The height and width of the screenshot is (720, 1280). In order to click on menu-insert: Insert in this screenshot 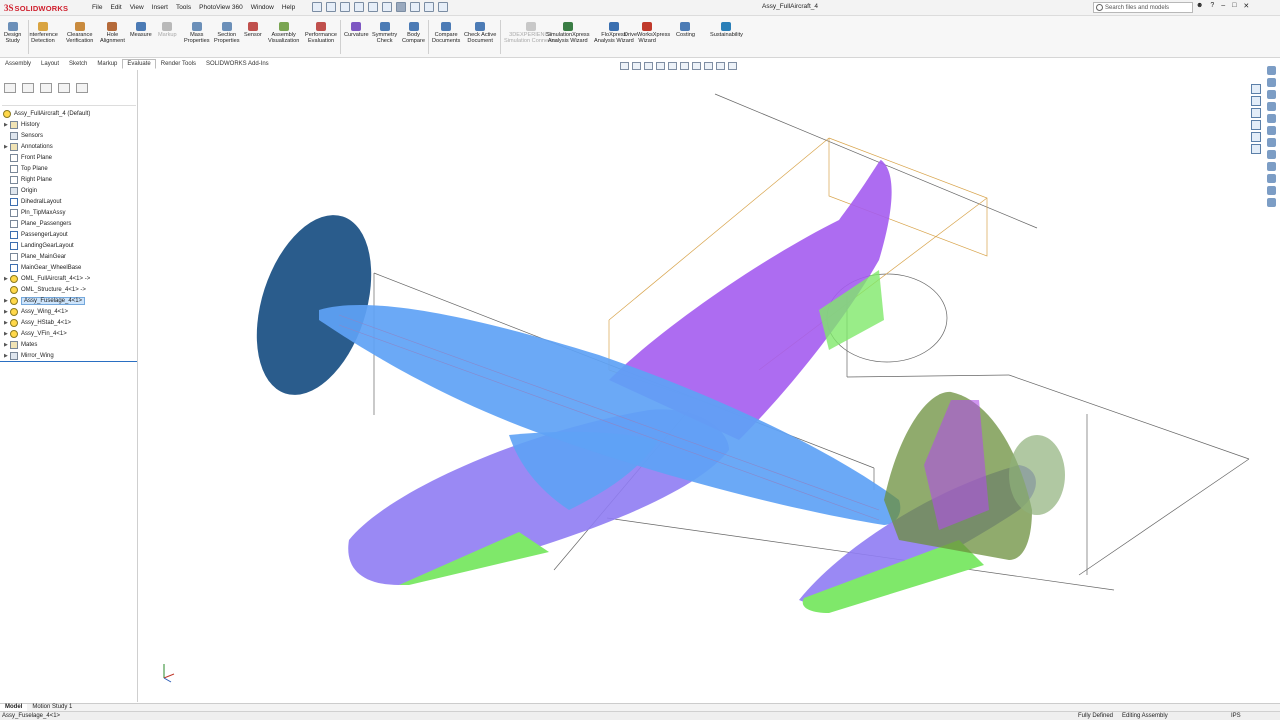, I will do `click(160, 8)`.